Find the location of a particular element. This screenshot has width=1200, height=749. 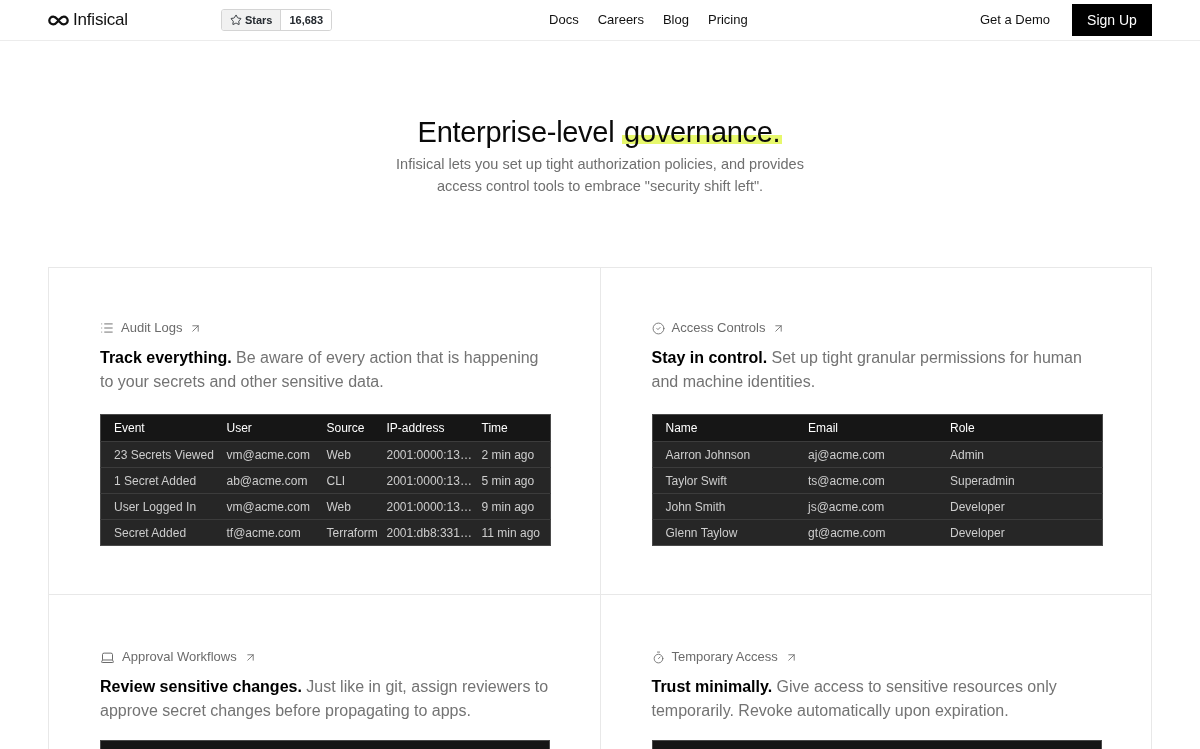

table-cell: Admin is located at coordinates (1026, 454).